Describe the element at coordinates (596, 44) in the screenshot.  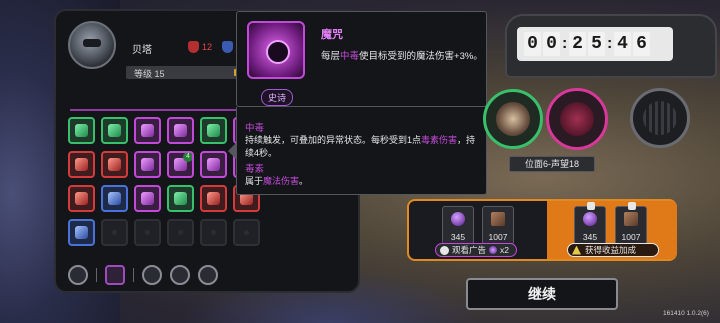
I see `timer-digit: 5` at that location.